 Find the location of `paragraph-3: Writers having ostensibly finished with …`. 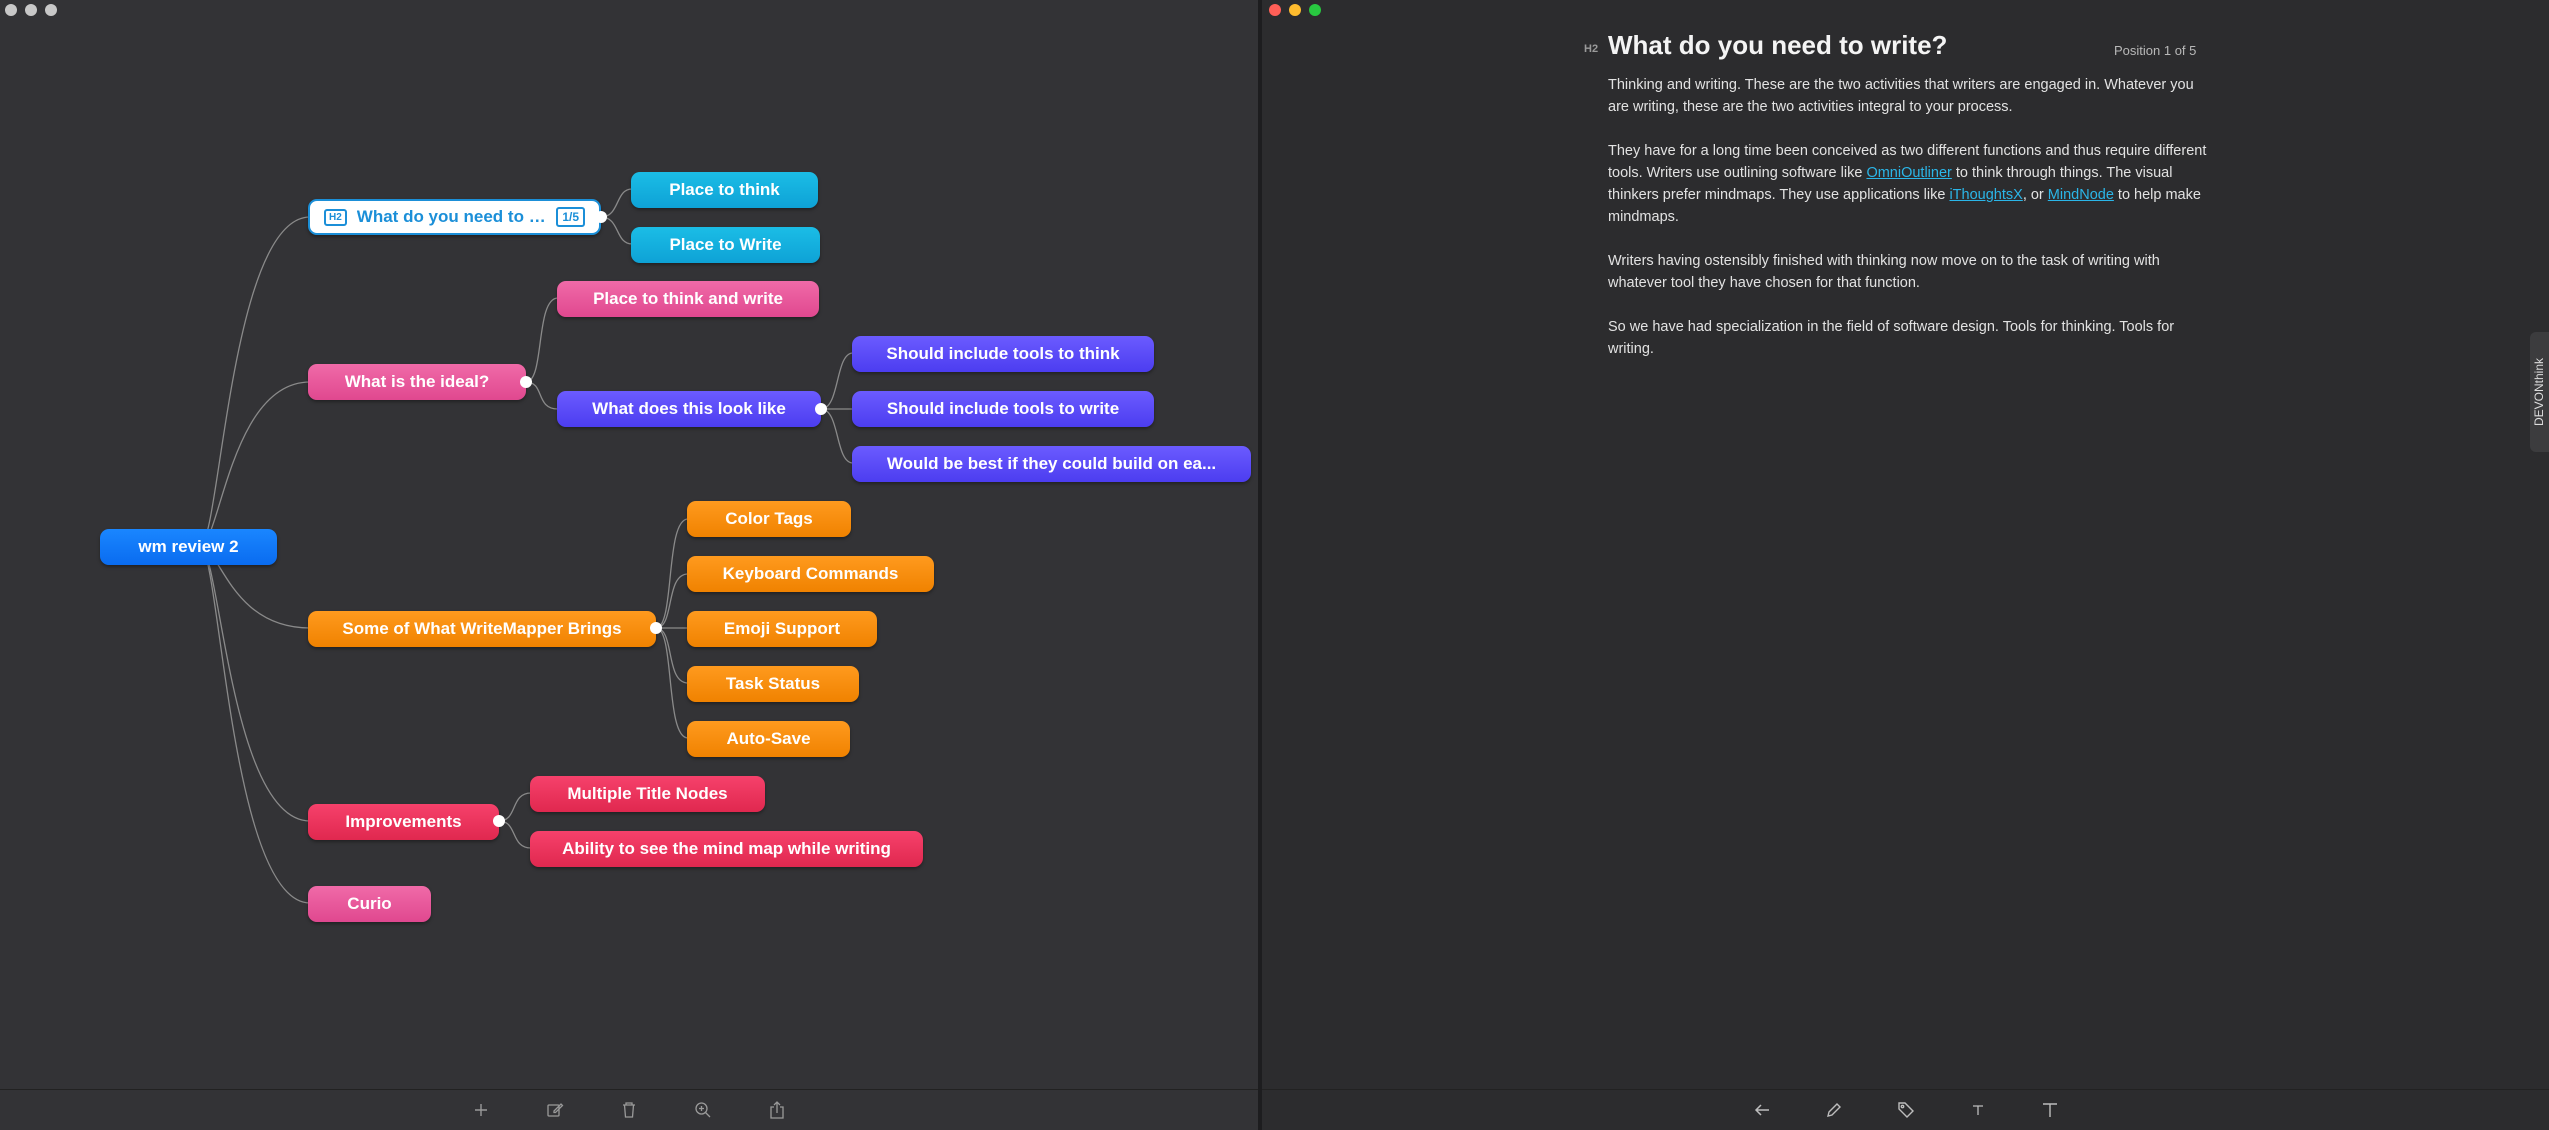

paragraph-3: Writers having ostensibly finished with … is located at coordinates (1908, 272).